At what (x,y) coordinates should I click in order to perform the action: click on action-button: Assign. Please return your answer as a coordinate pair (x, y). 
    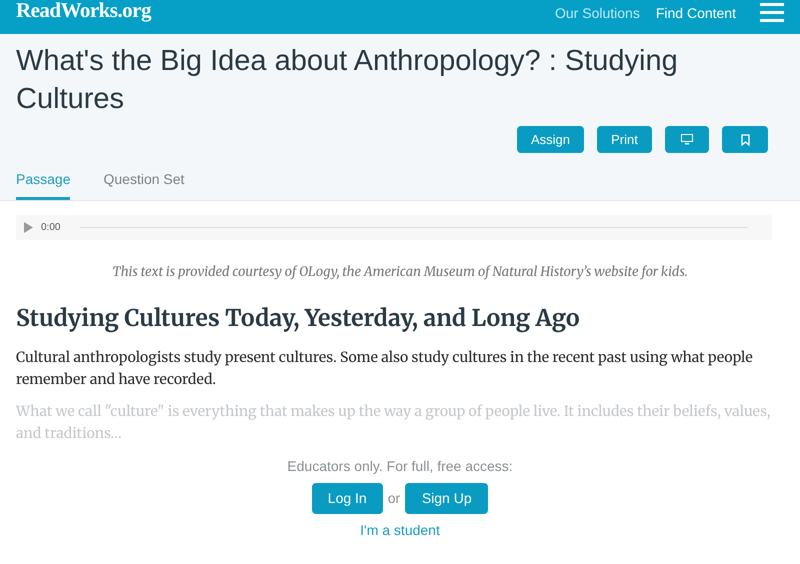
    Looking at the image, I should click on (550, 139).